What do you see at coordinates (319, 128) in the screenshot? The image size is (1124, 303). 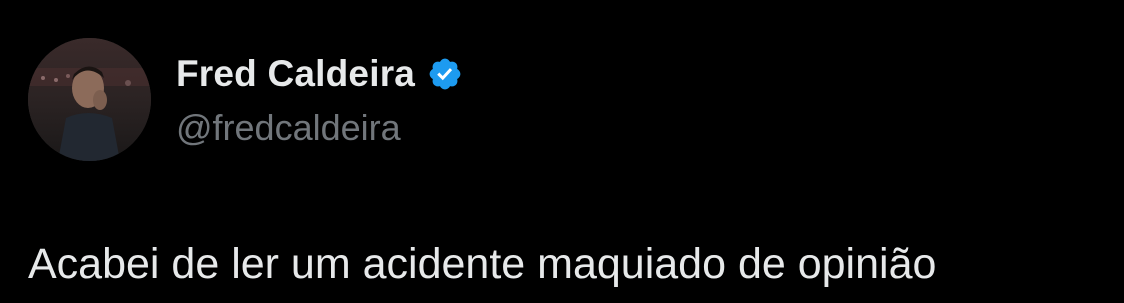 I see `user-handle: @fredcaldeira` at bounding box center [319, 128].